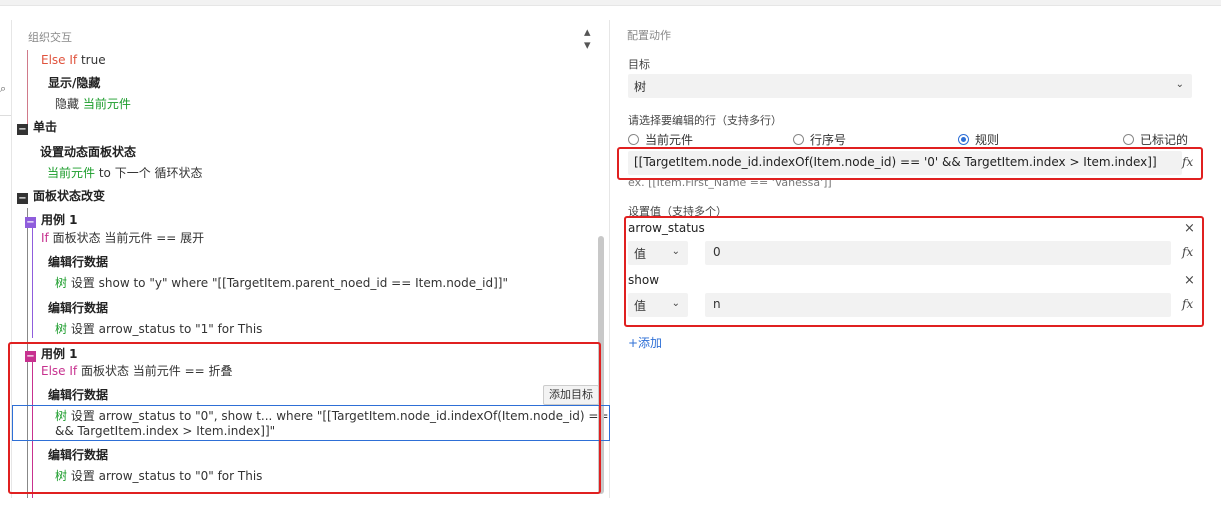 Image resolution: width=1221 pixels, height=506 pixels. What do you see at coordinates (645, 342) in the screenshot?
I see `add-value-link: +添加` at bounding box center [645, 342].